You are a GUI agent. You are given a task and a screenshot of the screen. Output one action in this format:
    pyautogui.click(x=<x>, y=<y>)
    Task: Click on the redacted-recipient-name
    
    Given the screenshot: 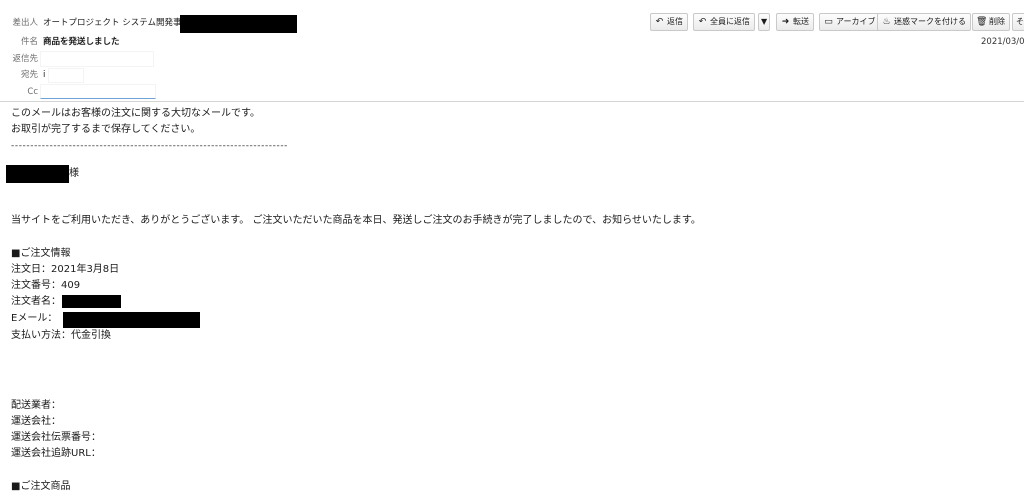 What is the action you would take?
    pyautogui.click(x=37, y=174)
    